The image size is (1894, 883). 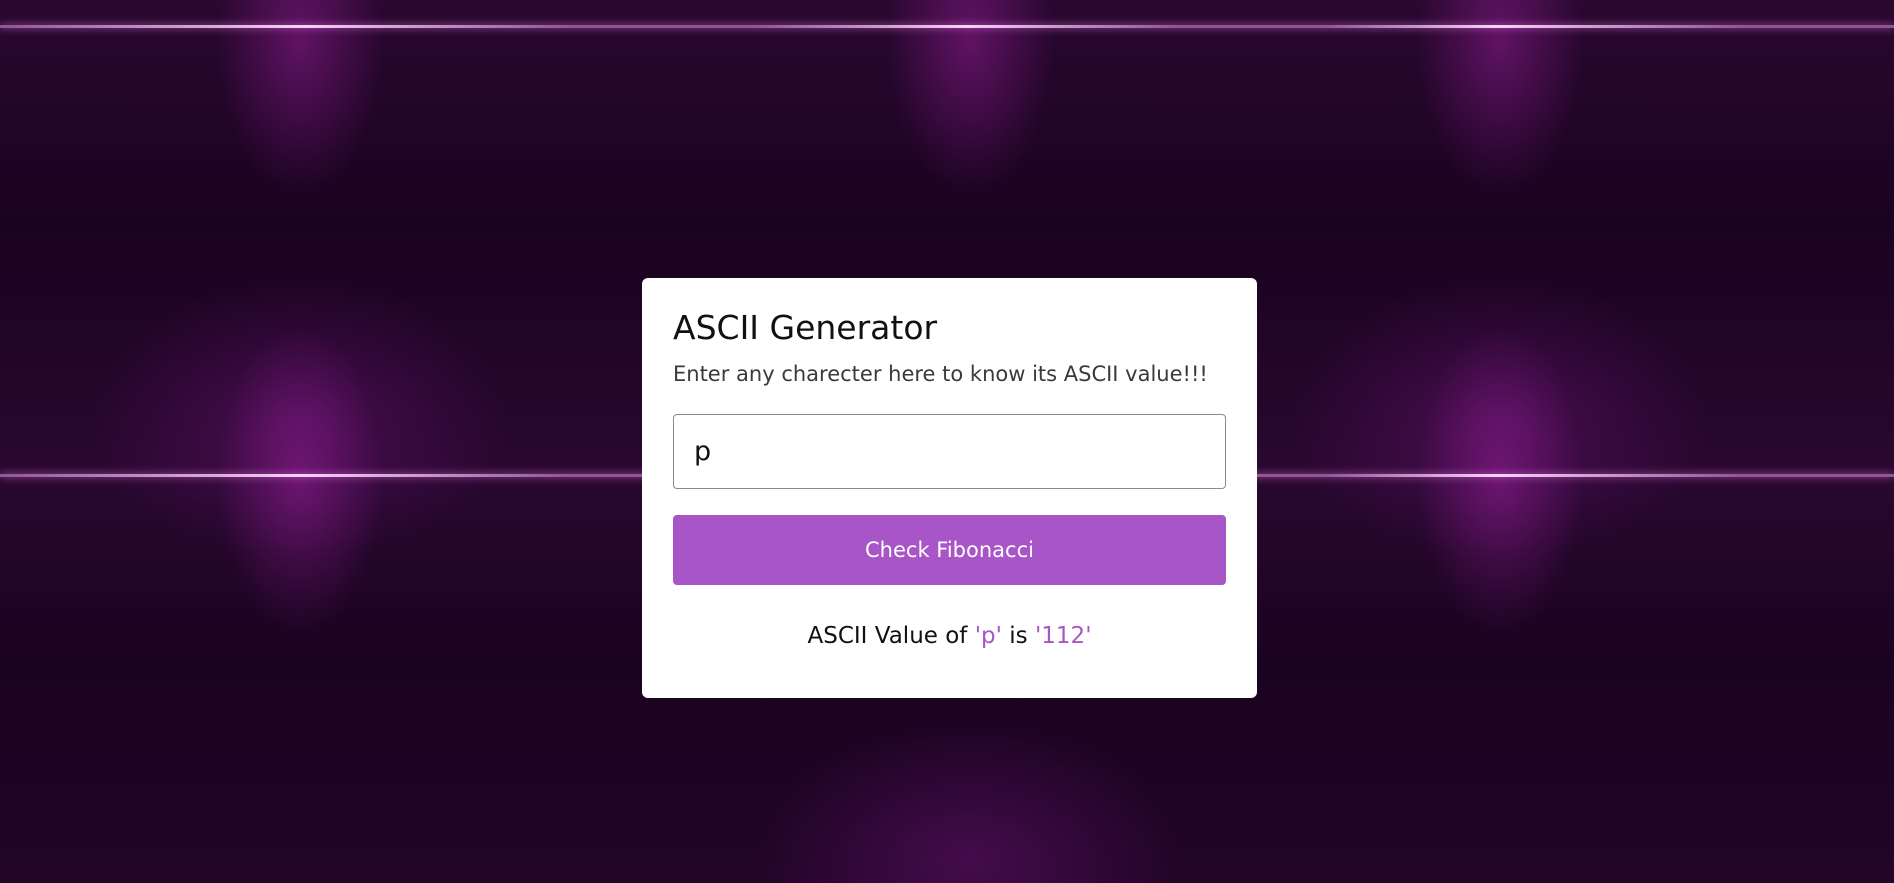 What do you see at coordinates (1018, 635) in the screenshot?
I see `result-middle: is` at bounding box center [1018, 635].